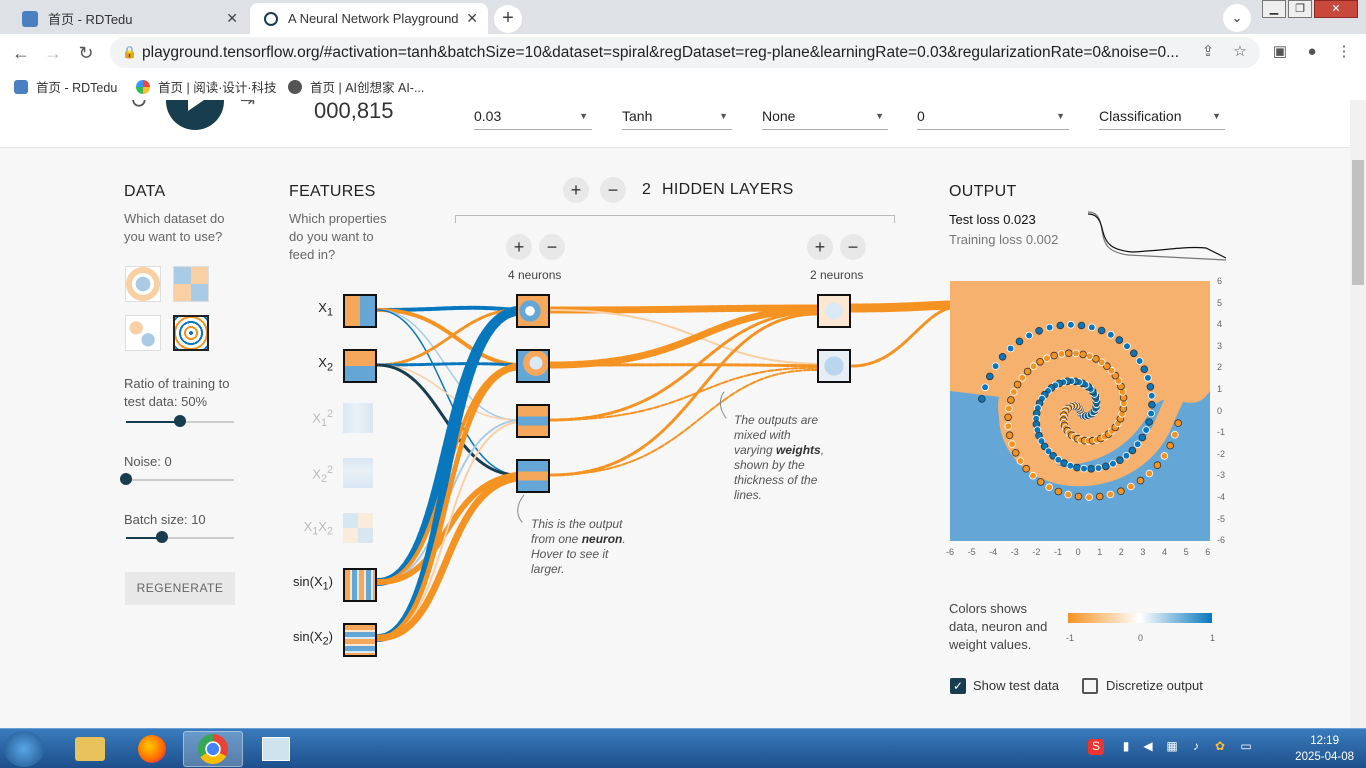  I want to click on feature-x2-squared, so click(358, 473).